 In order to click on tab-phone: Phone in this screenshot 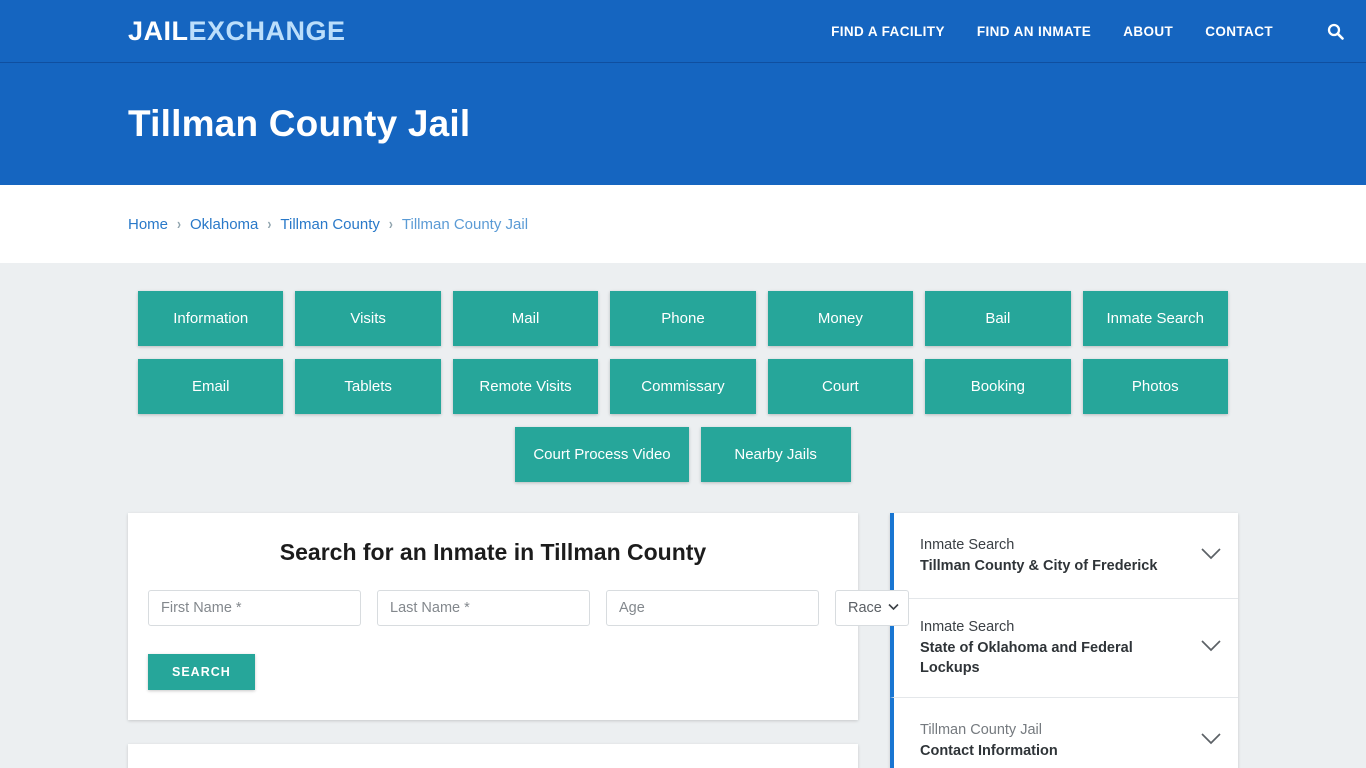, I will do `click(683, 318)`.